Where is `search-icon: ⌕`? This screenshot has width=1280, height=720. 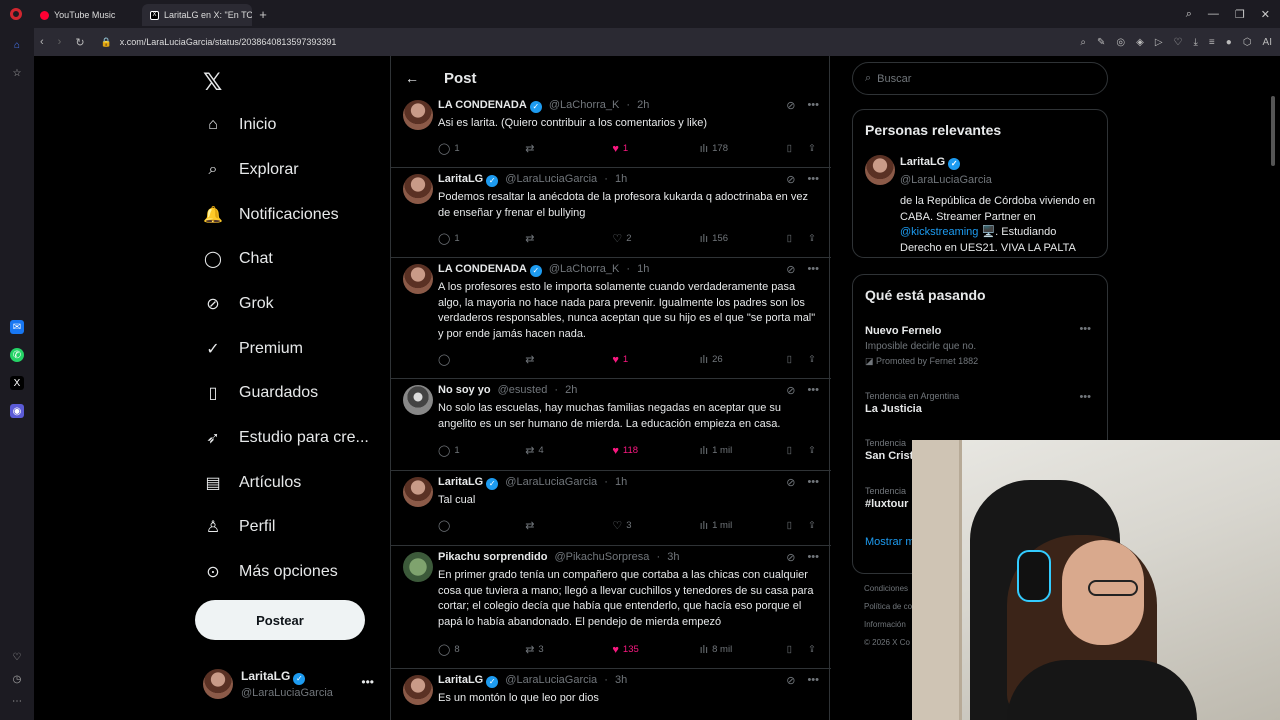
search-icon: ⌕ is located at coordinates (1189, 14).